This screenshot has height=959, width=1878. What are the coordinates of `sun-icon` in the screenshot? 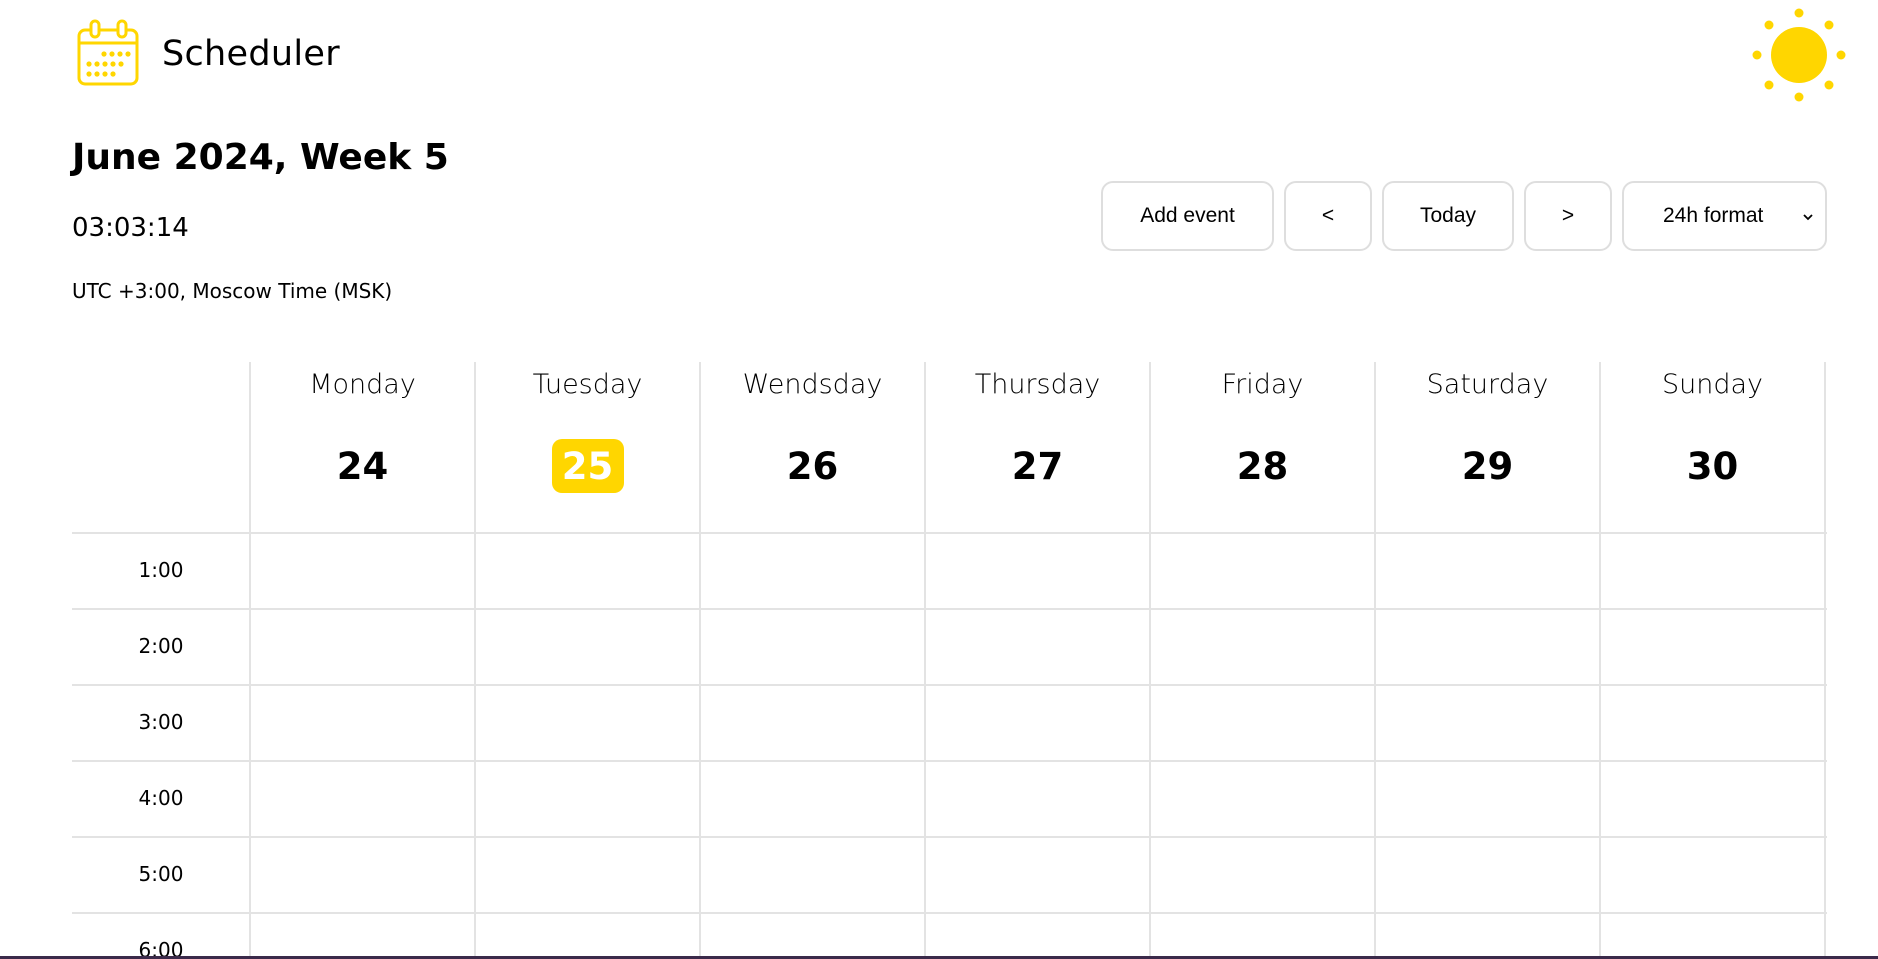 It's located at (1799, 55).